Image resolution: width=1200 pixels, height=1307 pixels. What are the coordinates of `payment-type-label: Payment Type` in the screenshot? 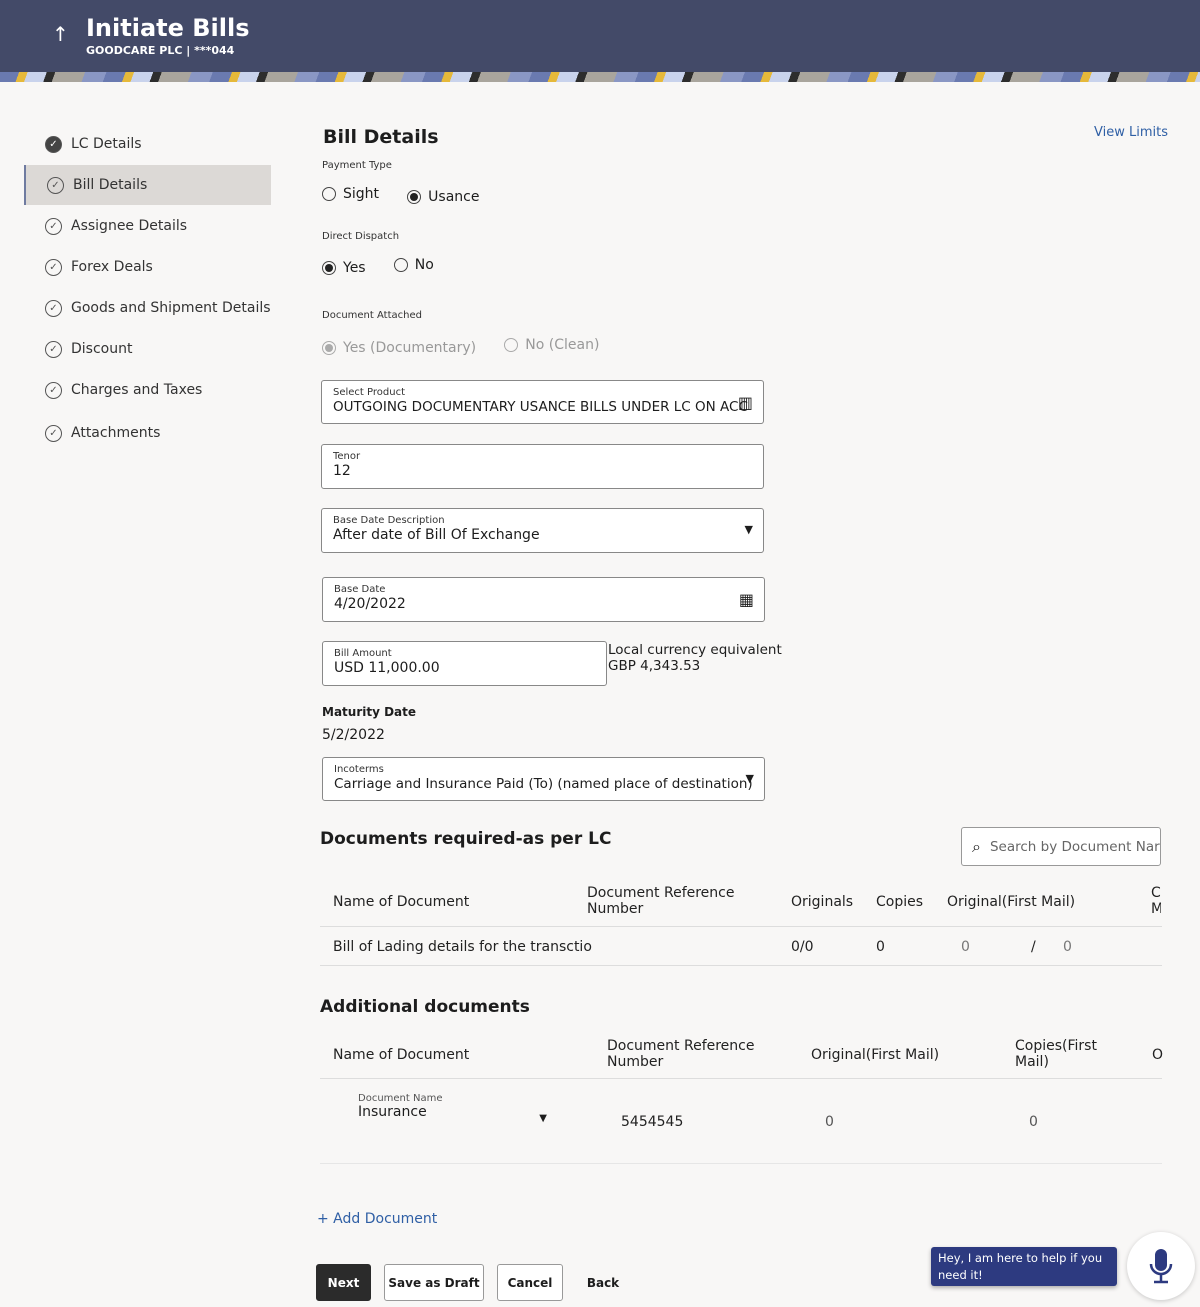 It's located at (357, 165).